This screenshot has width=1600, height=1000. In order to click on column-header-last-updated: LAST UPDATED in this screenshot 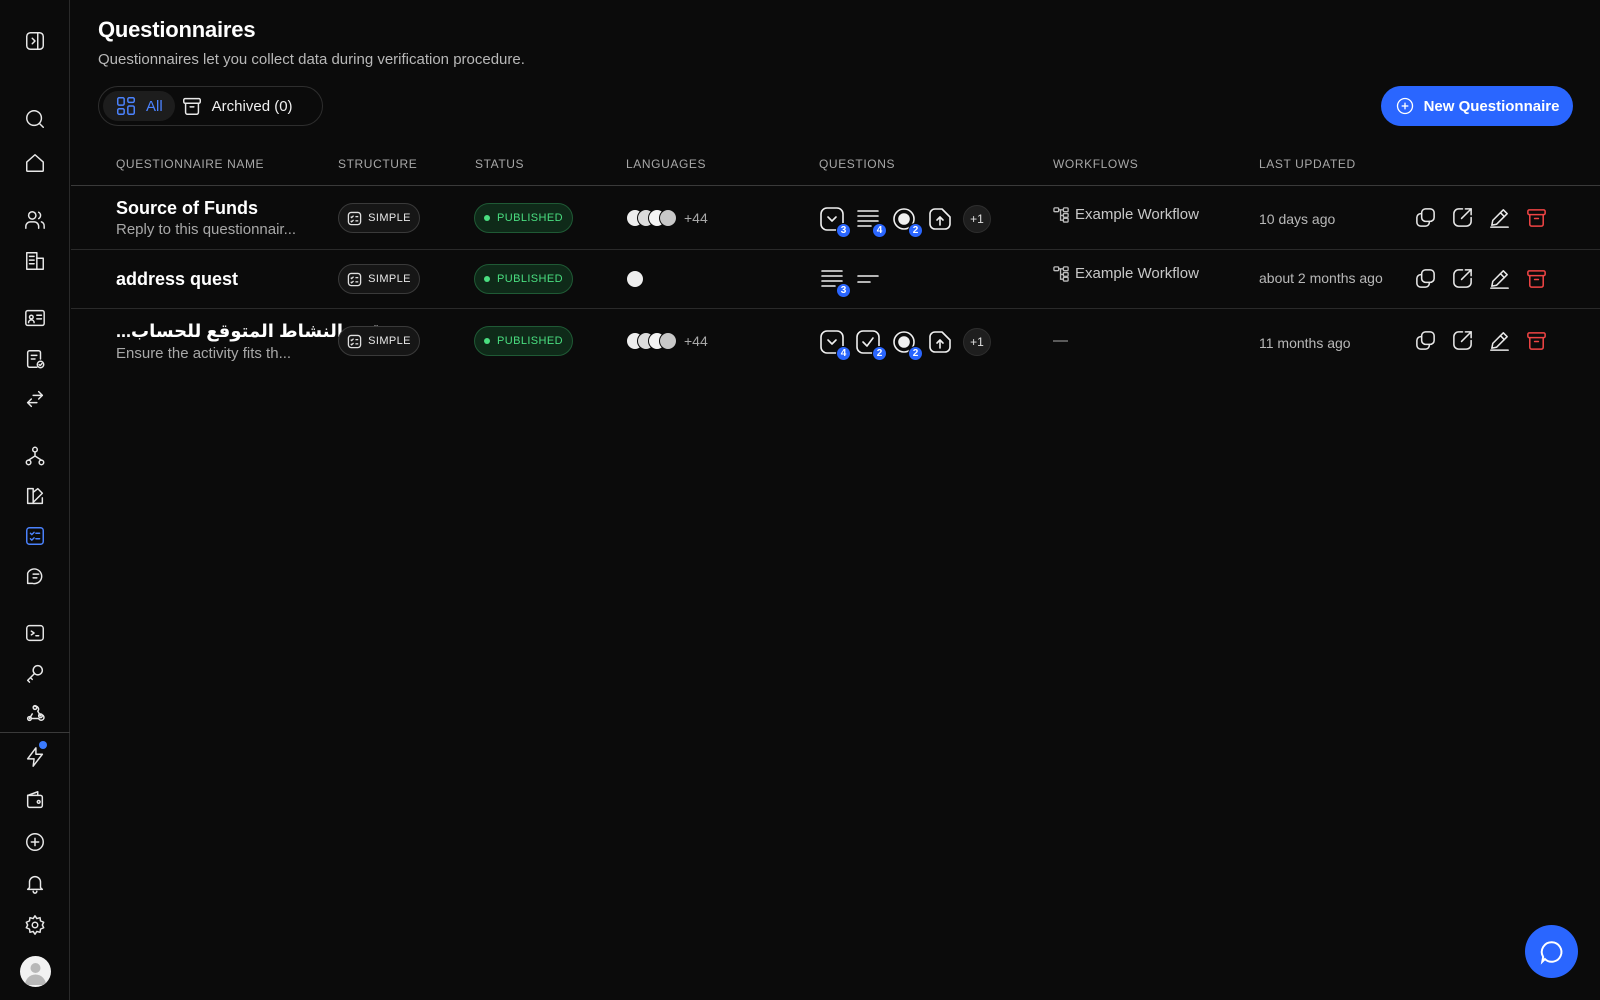, I will do `click(1307, 164)`.